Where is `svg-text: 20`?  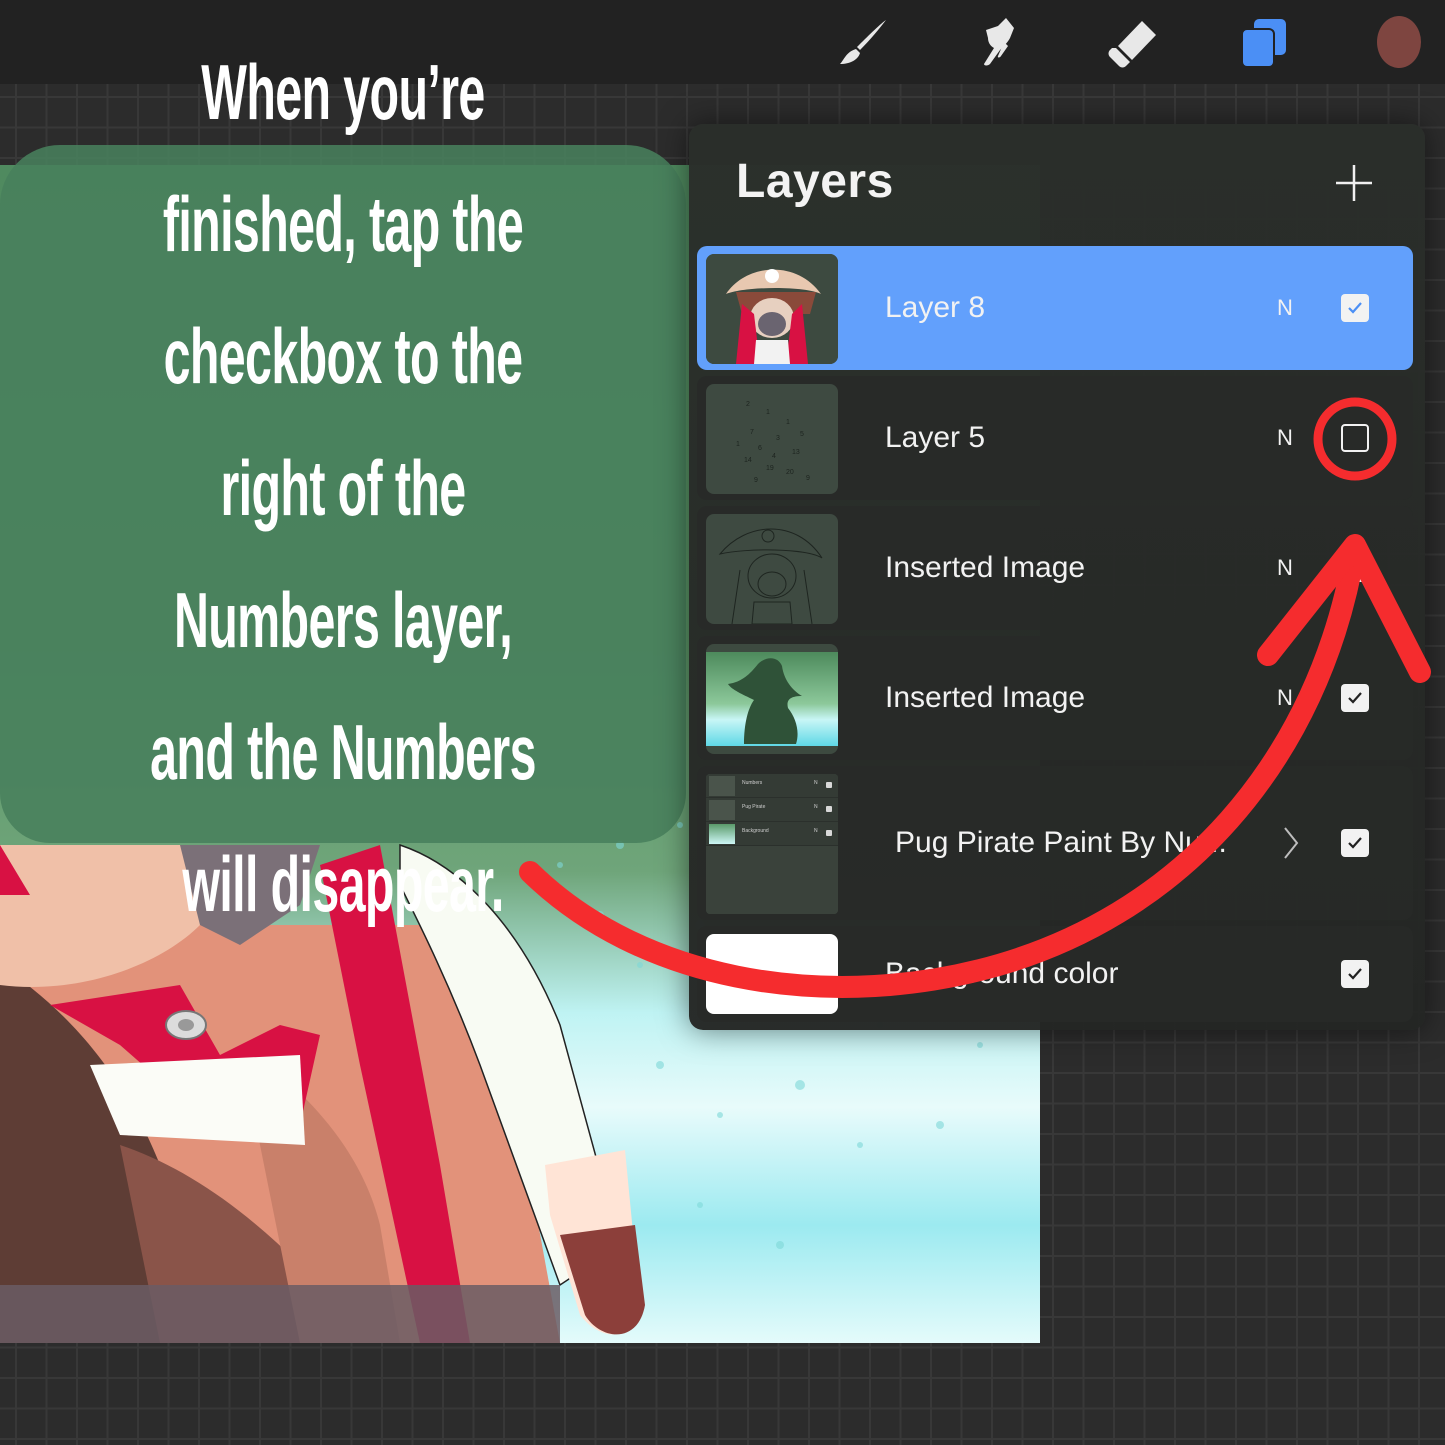
svg-text: 20 is located at coordinates (790, 472).